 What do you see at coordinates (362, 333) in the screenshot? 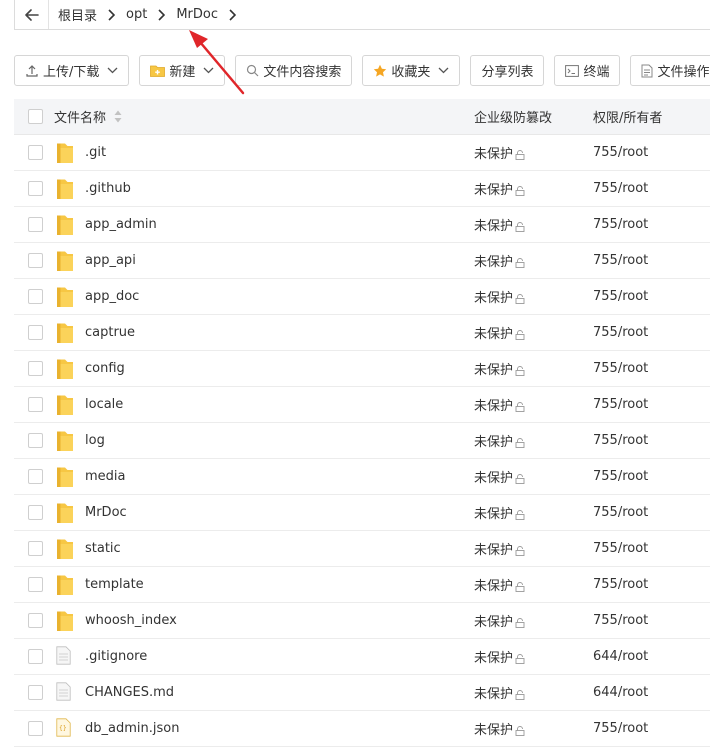
I see `table-row: captrue 未保护 755/root` at bounding box center [362, 333].